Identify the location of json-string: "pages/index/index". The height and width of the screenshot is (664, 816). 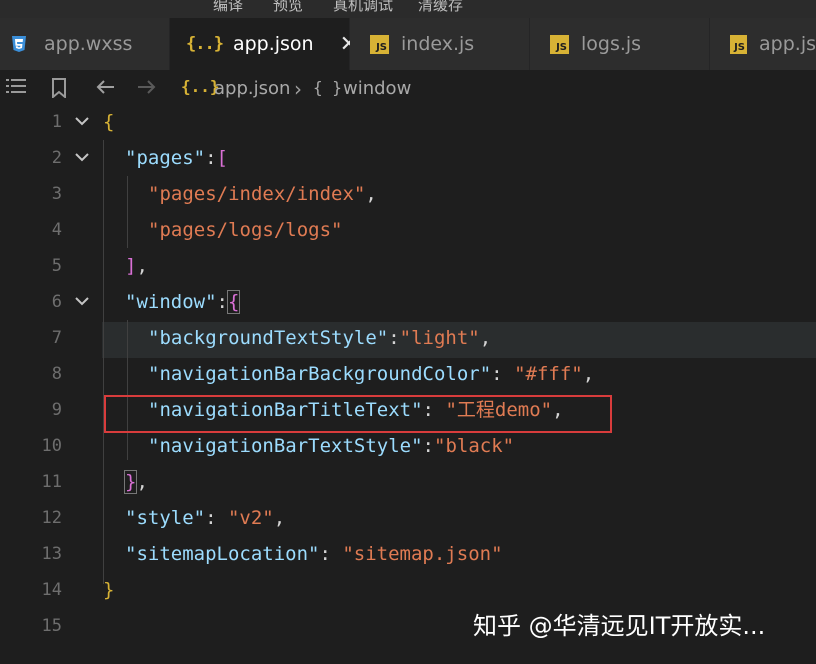
(257, 194).